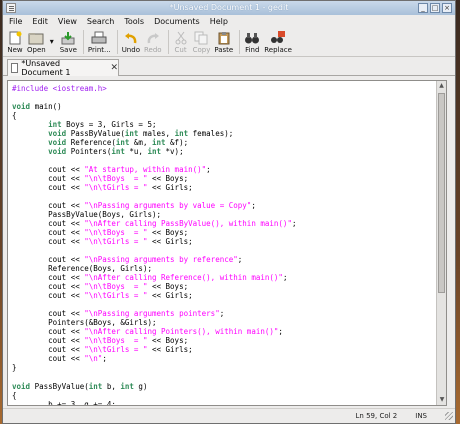 The height and width of the screenshot is (424, 460). What do you see at coordinates (229, 124) in the screenshot?
I see `code-line: int Boys = 3, Girls = 5;` at bounding box center [229, 124].